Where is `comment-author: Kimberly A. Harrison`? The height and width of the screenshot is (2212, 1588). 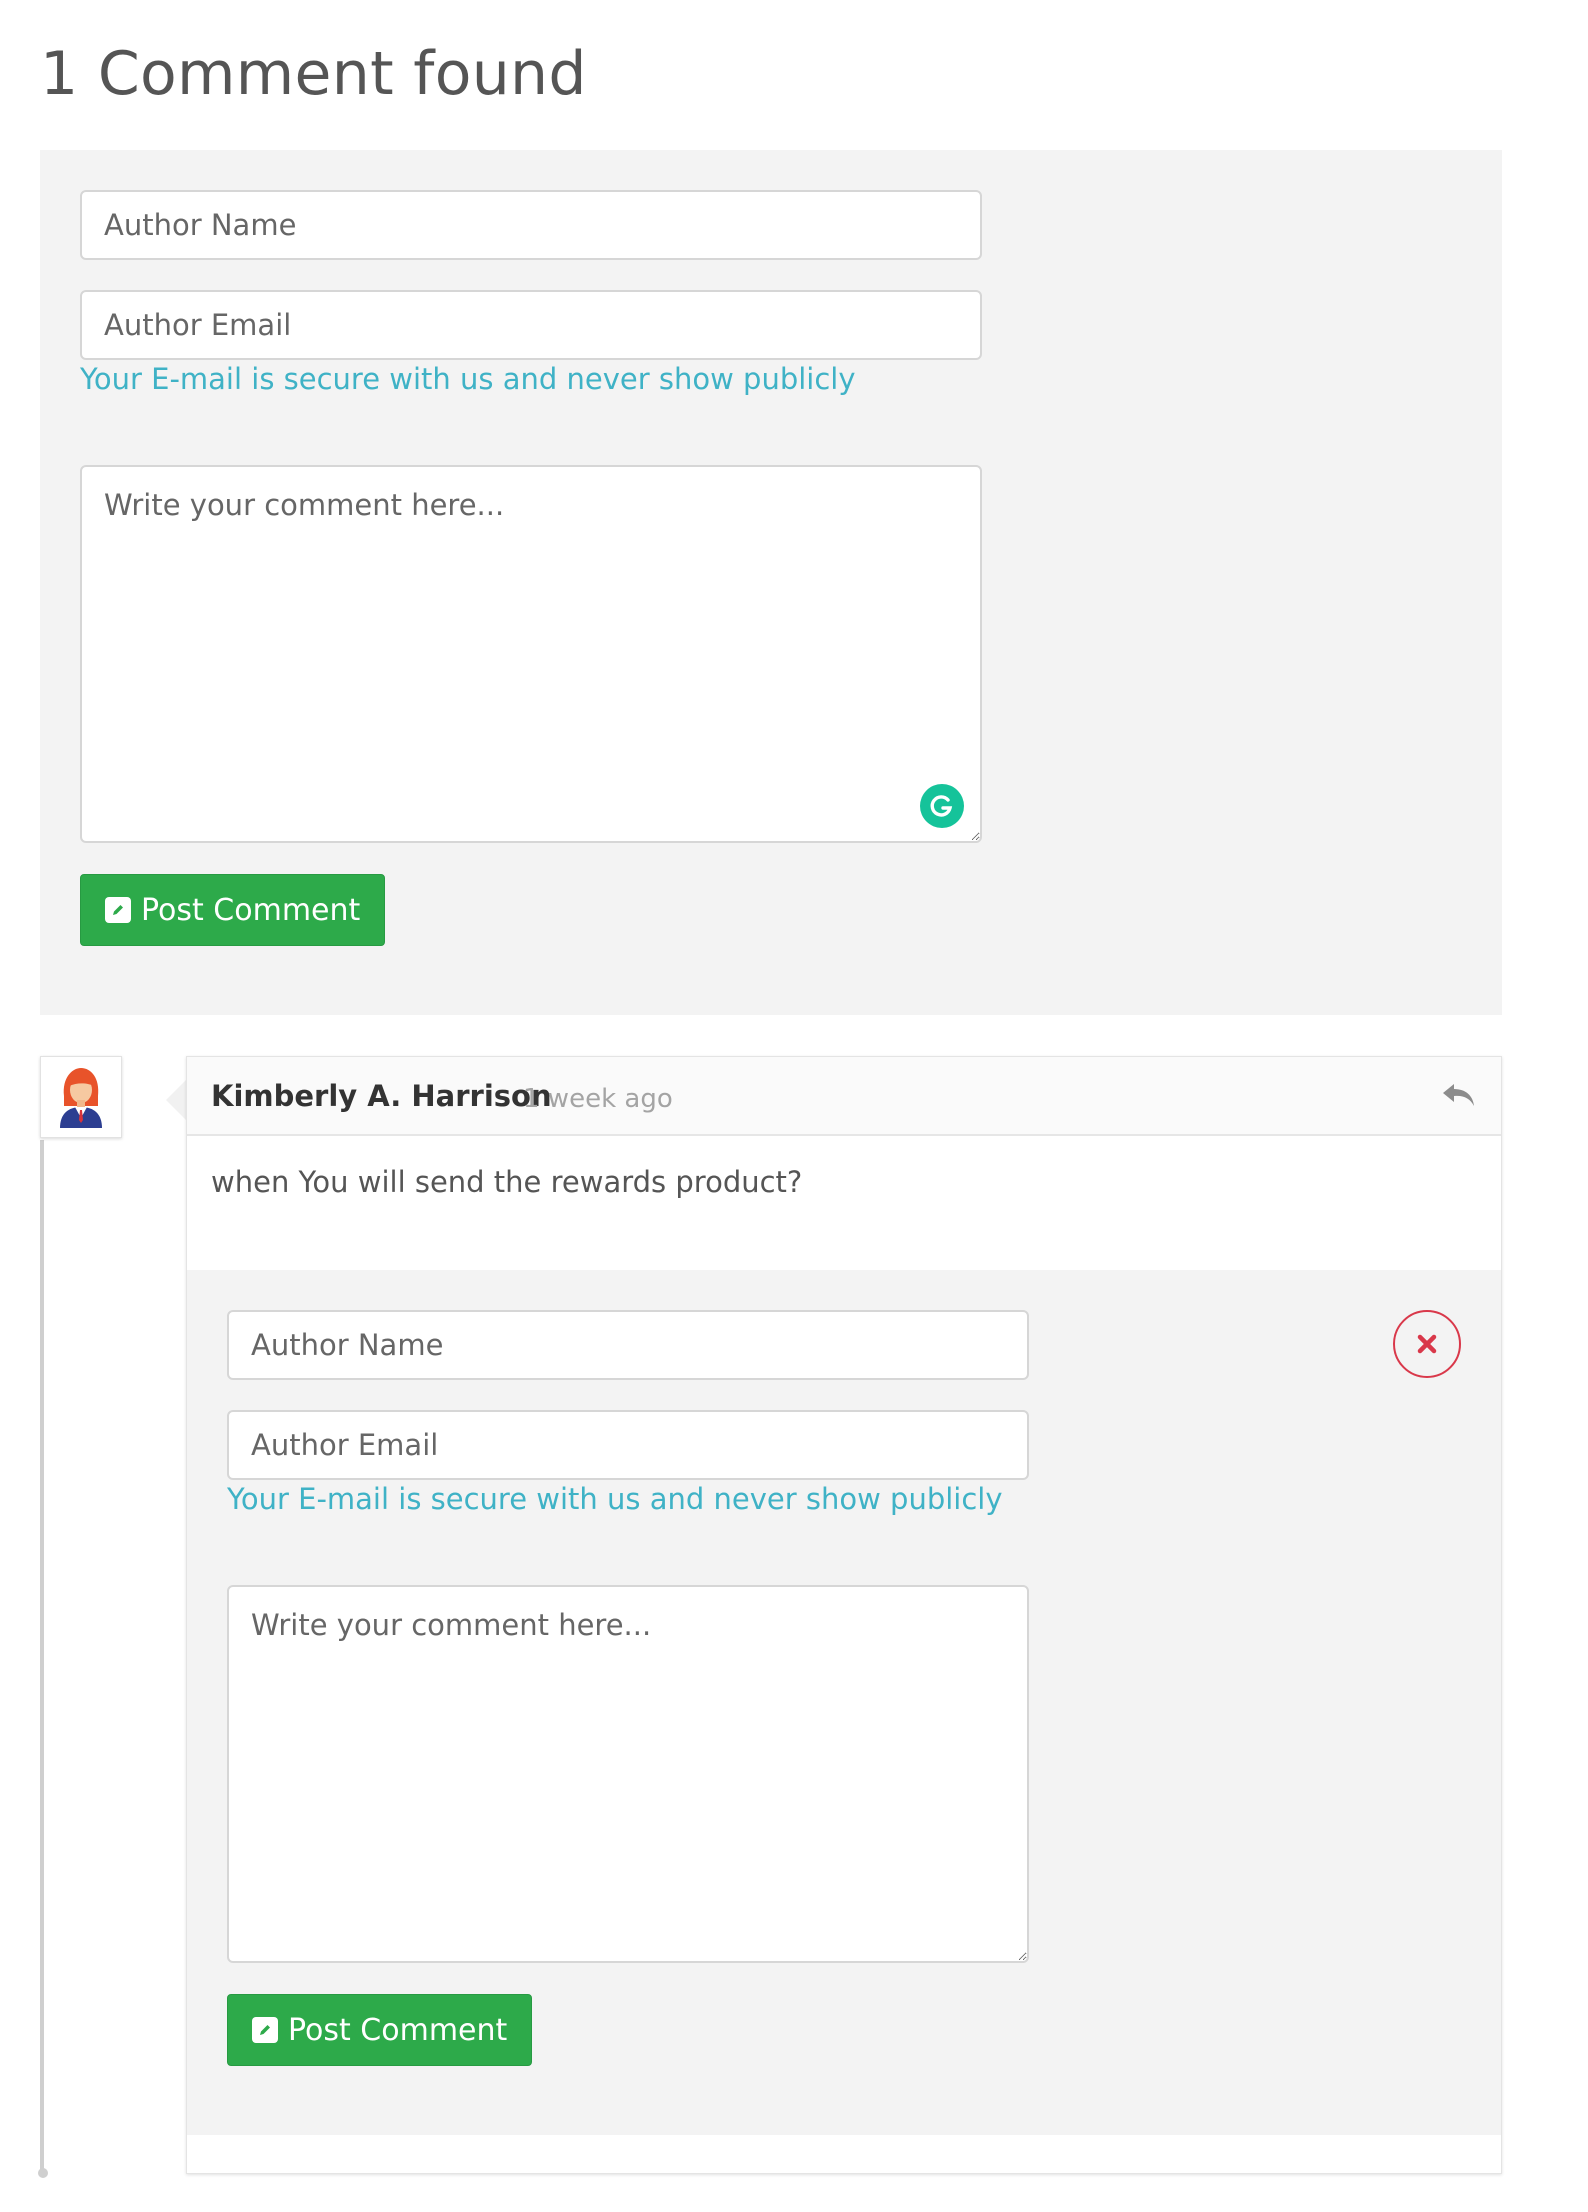
comment-author: Kimberly A. Harrison is located at coordinates (381, 1096).